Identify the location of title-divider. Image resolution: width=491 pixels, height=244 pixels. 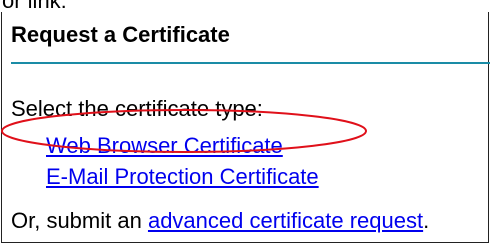
(250, 63).